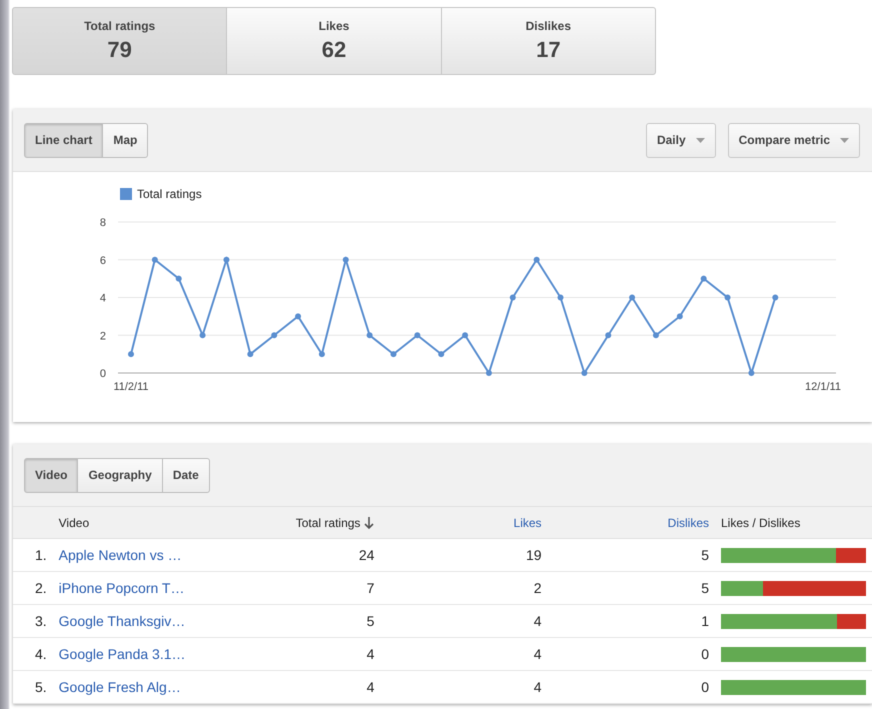 This screenshot has width=872, height=709. Describe the element at coordinates (40, 687) in the screenshot. I see `row-number: 5.` at that location.